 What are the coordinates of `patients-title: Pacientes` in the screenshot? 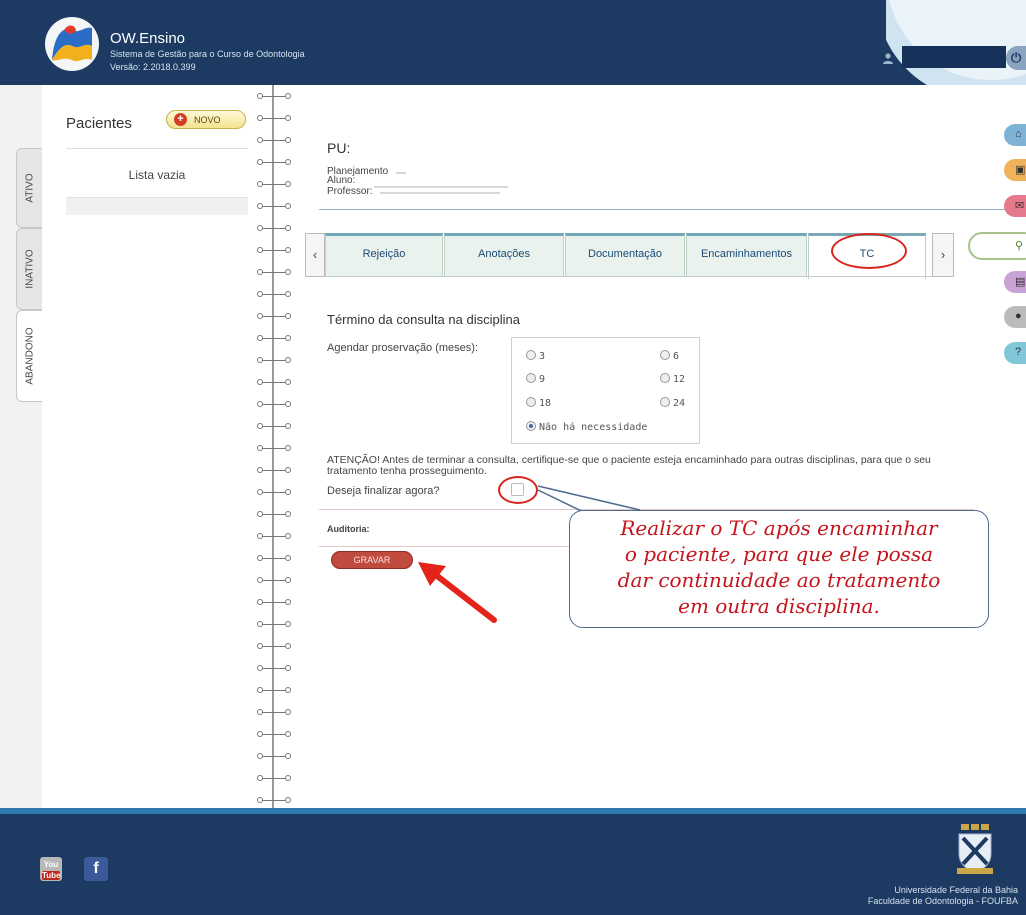 It's located at (99, 123).